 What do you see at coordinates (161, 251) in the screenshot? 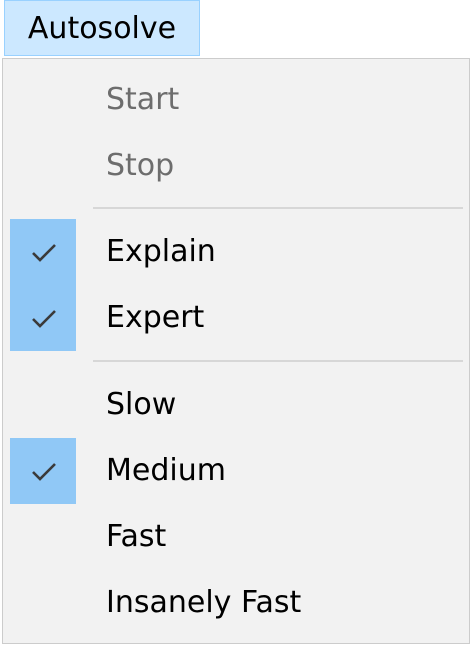
I see `menu-item-label: Explain` at bounding box center [161, 251].